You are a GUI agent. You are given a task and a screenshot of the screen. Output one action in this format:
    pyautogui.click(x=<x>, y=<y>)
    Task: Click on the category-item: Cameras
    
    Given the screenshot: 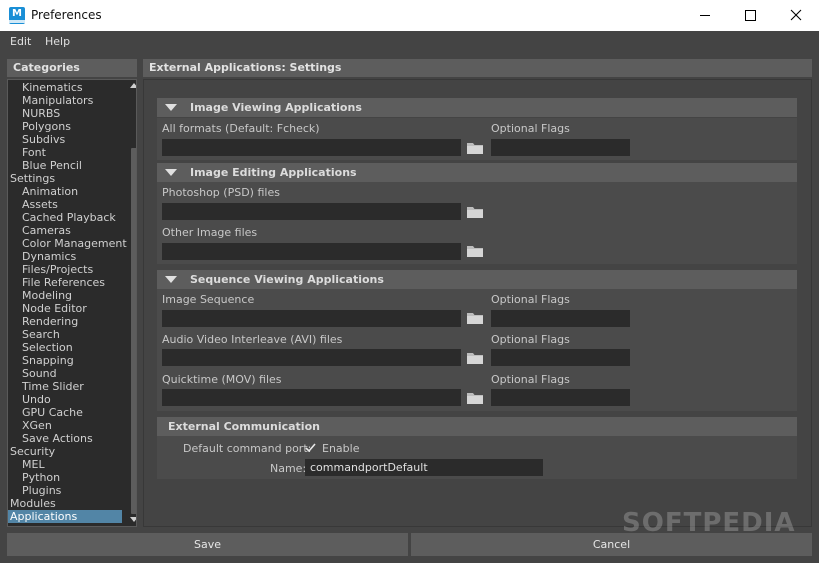 What is the action you would take?
    pyautogui.click(x=65, y=230)
    